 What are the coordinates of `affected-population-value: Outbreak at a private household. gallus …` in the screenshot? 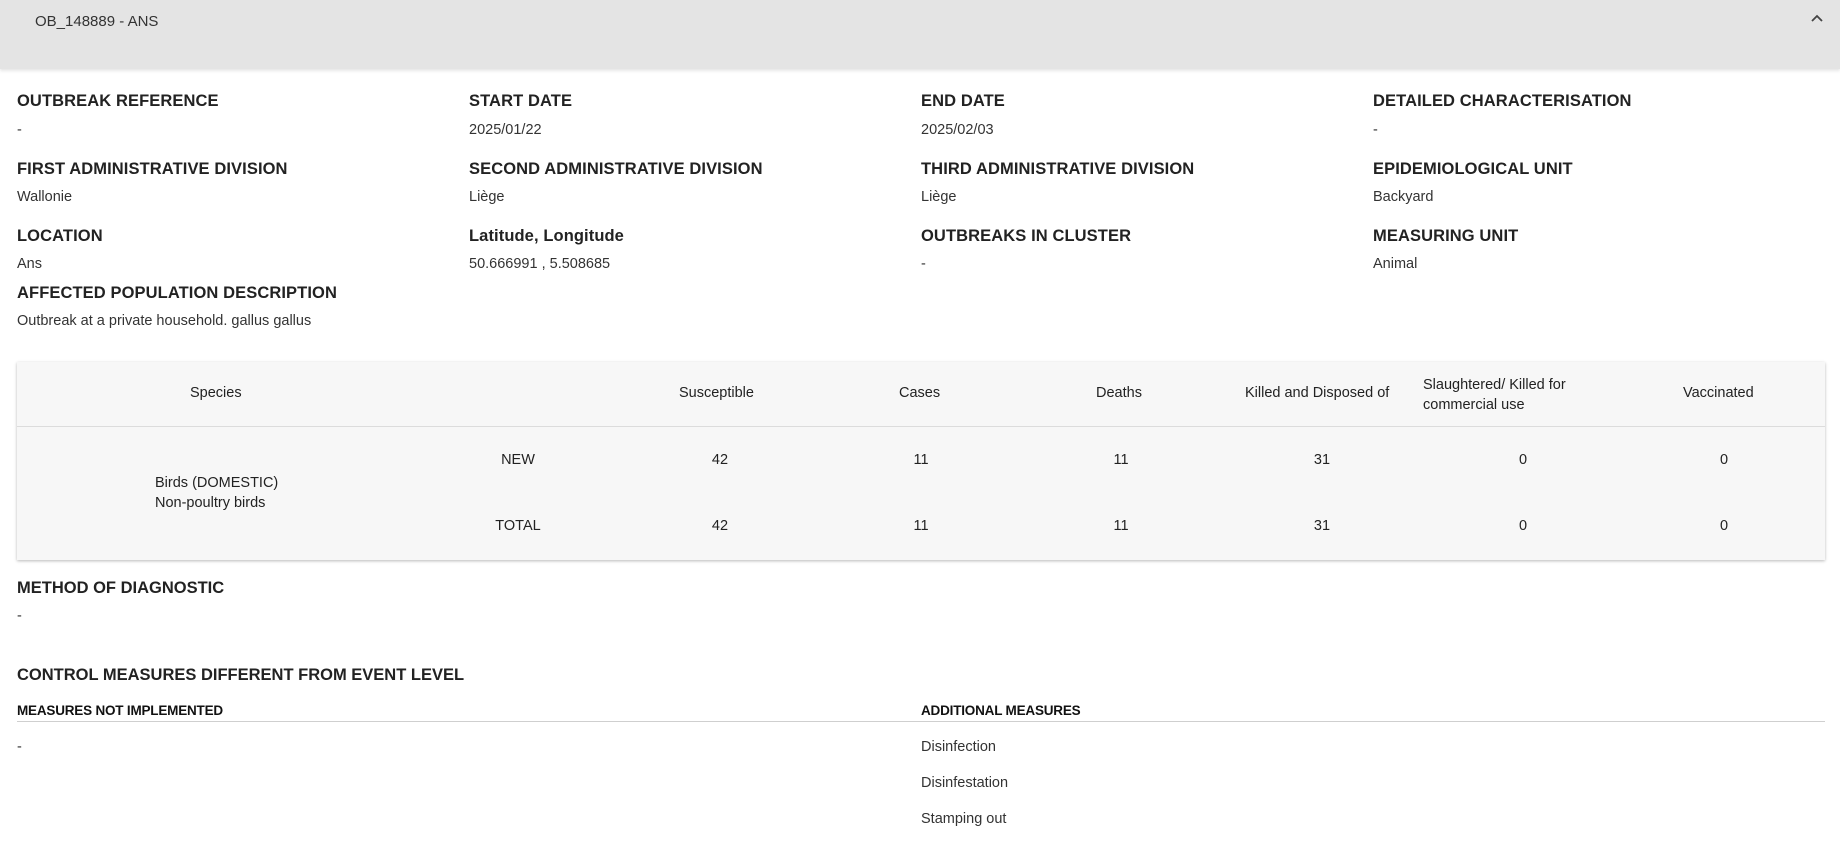 It's located at (164, 321).